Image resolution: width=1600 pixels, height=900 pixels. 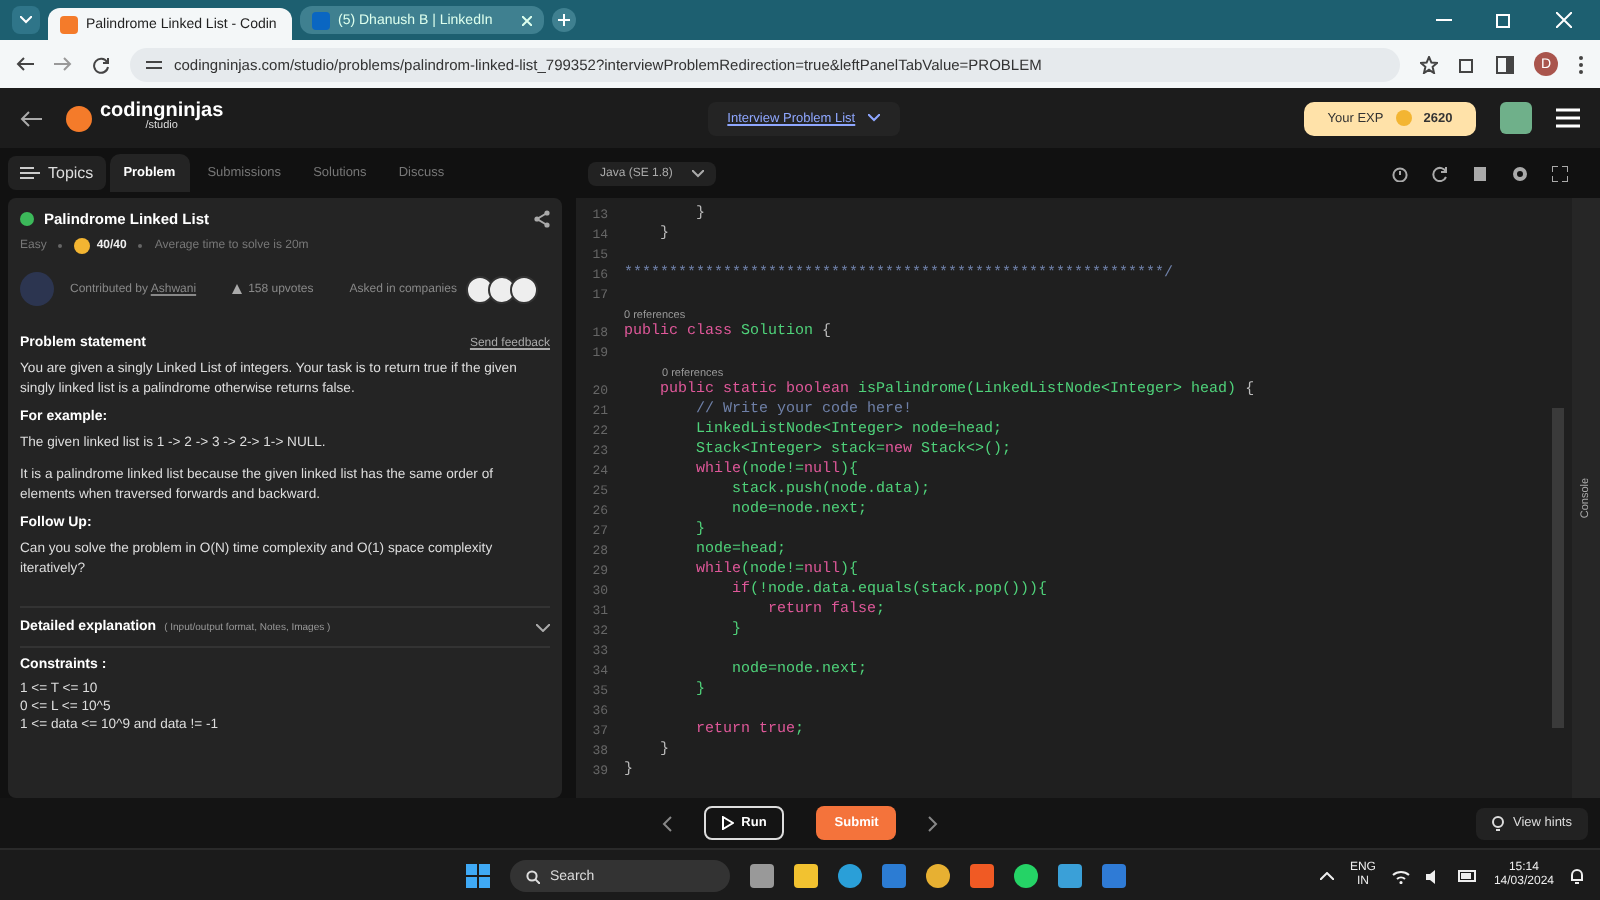 I want to click on more-icon, so click(x=1581, y=64).